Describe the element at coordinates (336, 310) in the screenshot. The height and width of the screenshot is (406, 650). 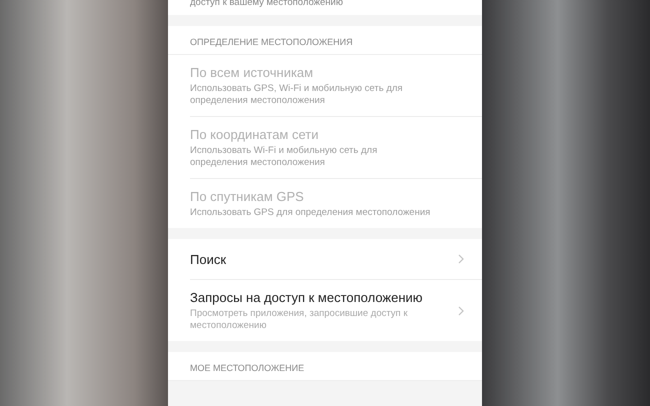
I see `settings-item: Запросы на доступ к местоположению Просмотреть приложения, запросившие доступ к местоположению` at that location.